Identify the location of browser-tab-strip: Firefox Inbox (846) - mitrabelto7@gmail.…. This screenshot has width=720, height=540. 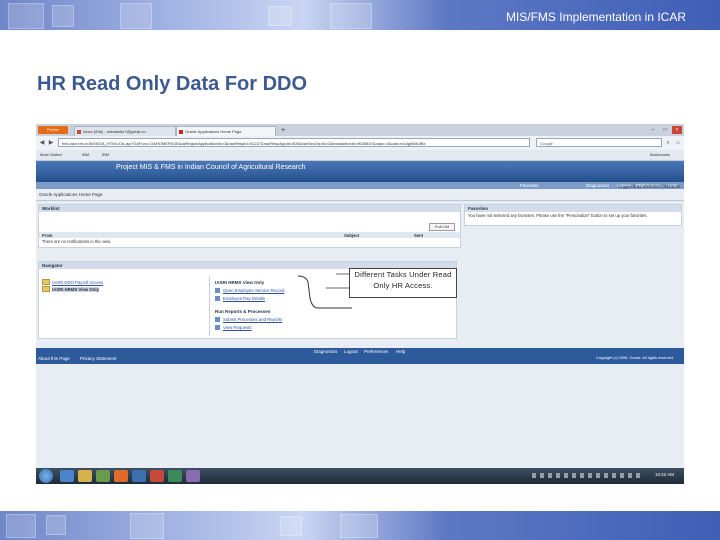
(360, 130).